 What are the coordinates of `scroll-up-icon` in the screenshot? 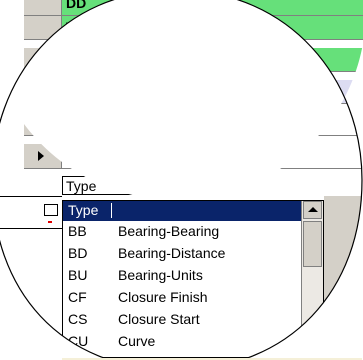 It's located at (313, 209).